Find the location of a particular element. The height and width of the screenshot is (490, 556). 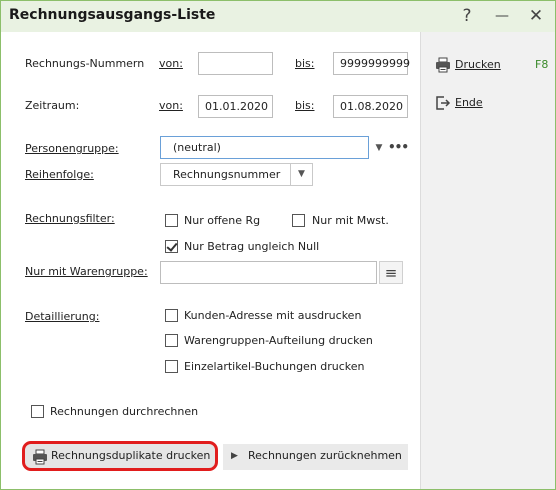

nur-mit-mwst-label: Nur mit Mwst. is located at coordinates (350, 220).